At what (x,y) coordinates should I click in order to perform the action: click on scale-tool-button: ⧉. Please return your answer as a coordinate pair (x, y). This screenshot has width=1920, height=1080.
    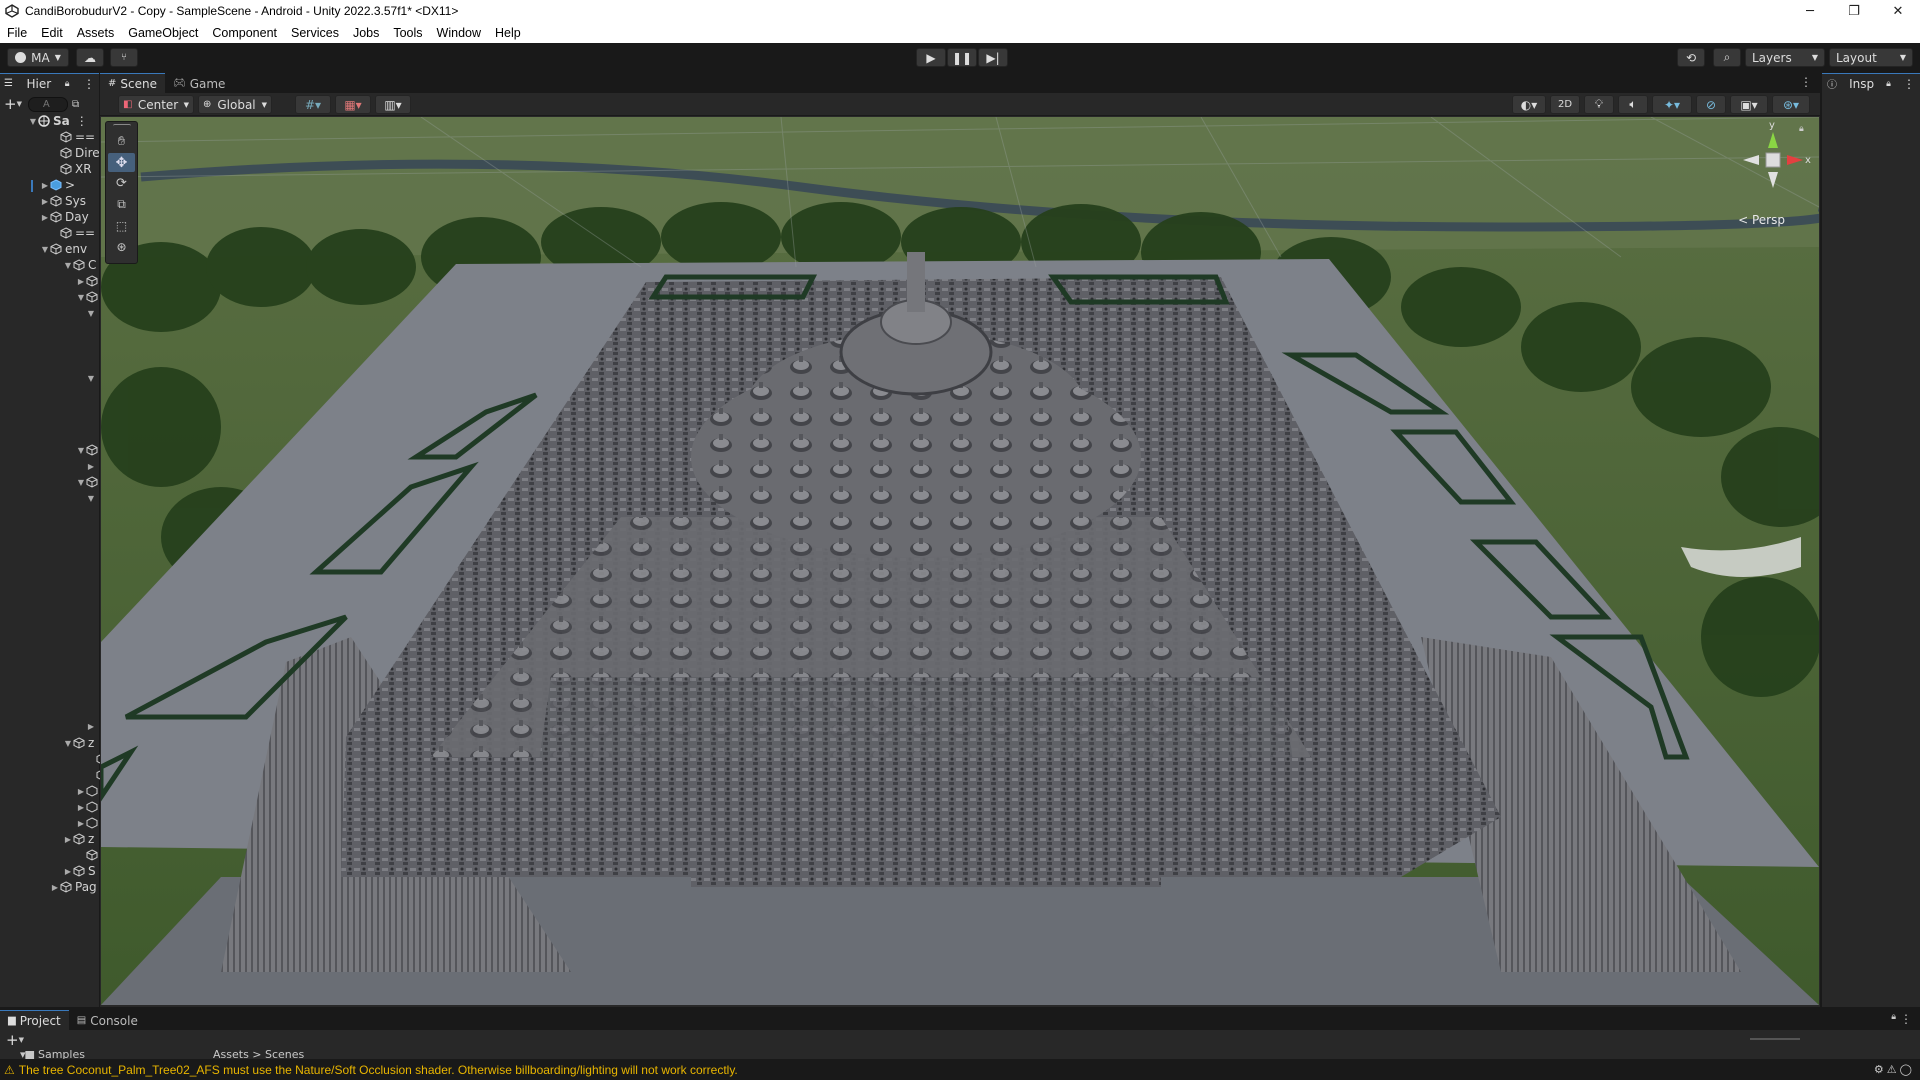
    Looking at the image, I should click on (121, 204).